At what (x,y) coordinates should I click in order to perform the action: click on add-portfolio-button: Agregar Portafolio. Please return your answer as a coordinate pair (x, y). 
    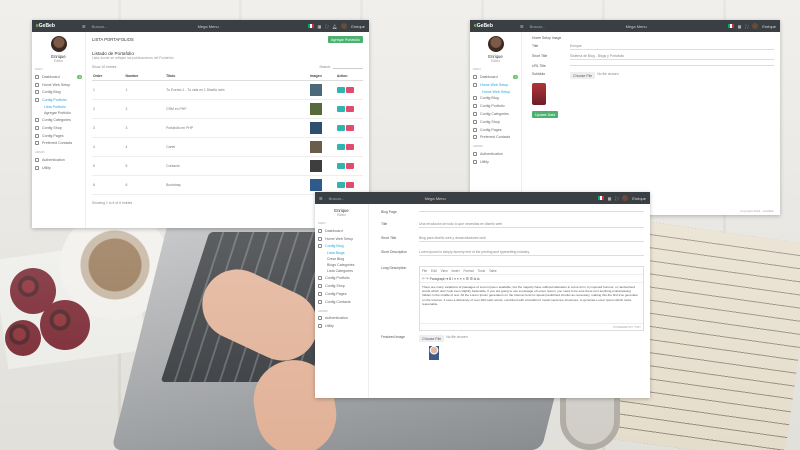
    Looking at the image, I should click on (345, 39).